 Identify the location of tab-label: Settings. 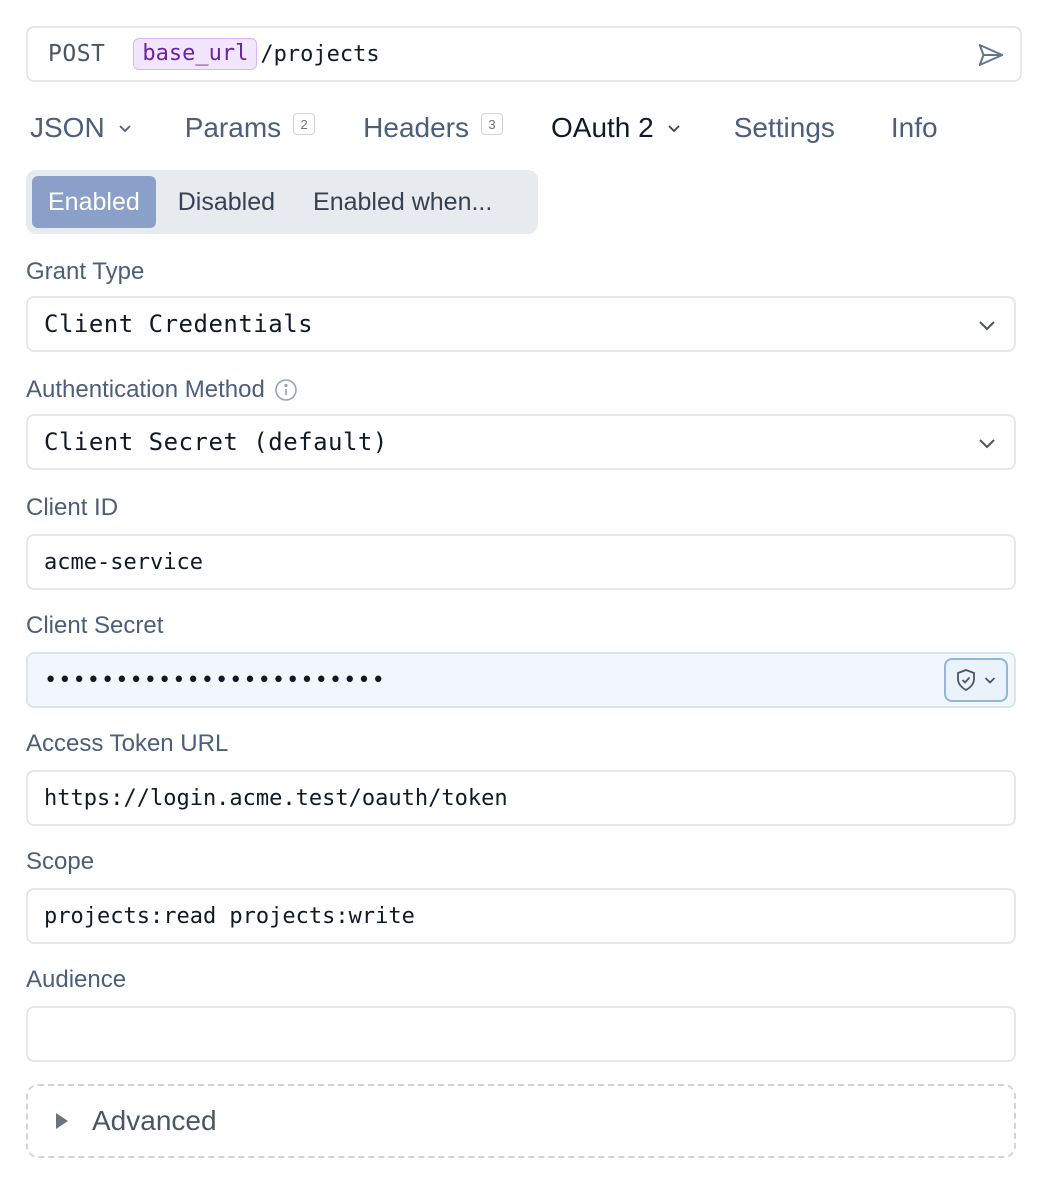
(784, 127).